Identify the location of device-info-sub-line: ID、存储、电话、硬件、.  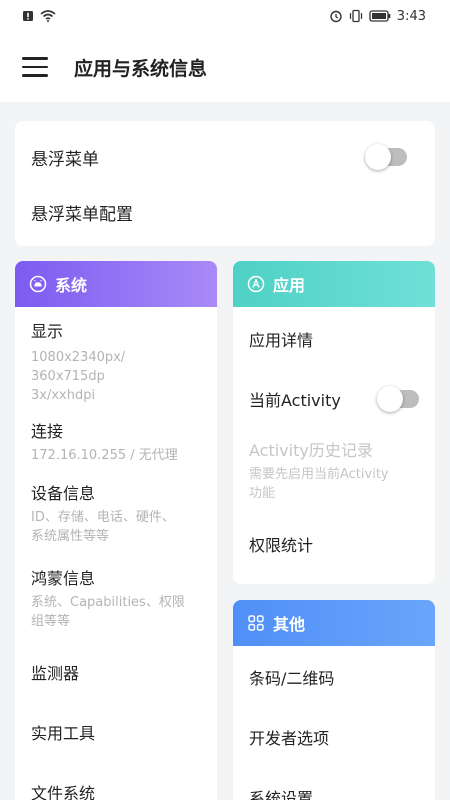
(103, 517).